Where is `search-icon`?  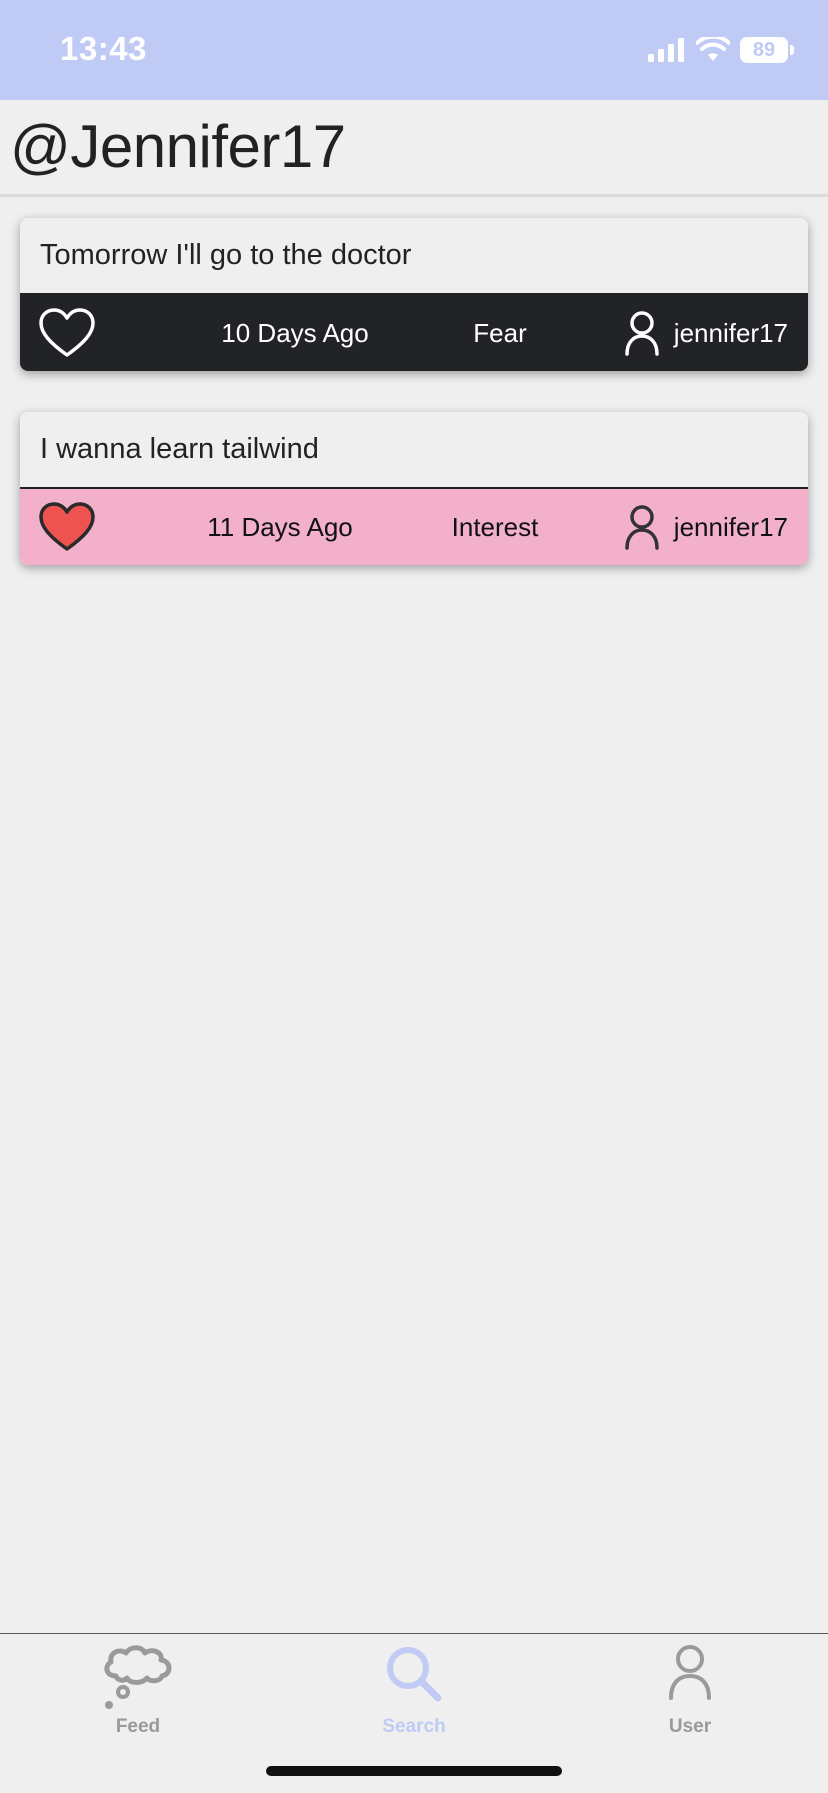
search-icon is located at coordinates (414, 1674).